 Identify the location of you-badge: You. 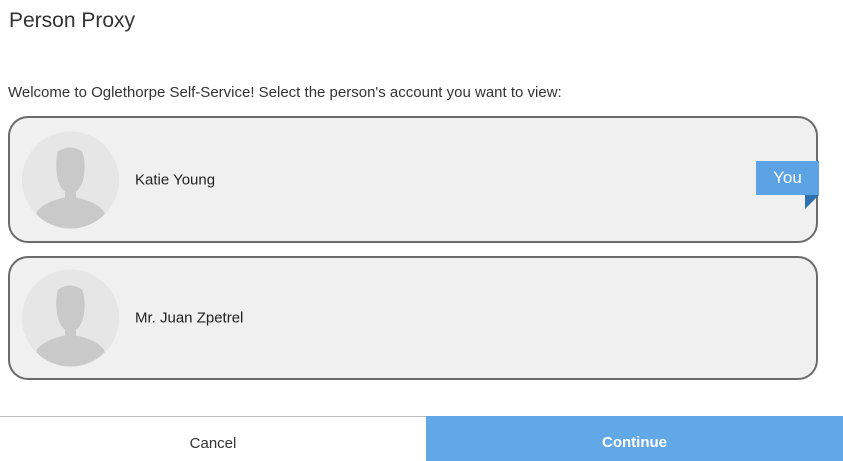
(787, 178).